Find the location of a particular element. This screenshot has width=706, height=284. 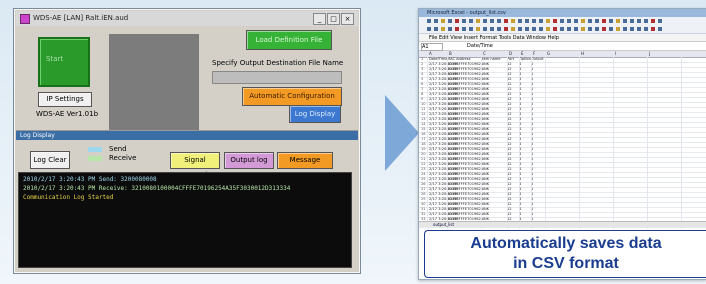

sheet-tab: output_list is located at coordinates (562, 224).